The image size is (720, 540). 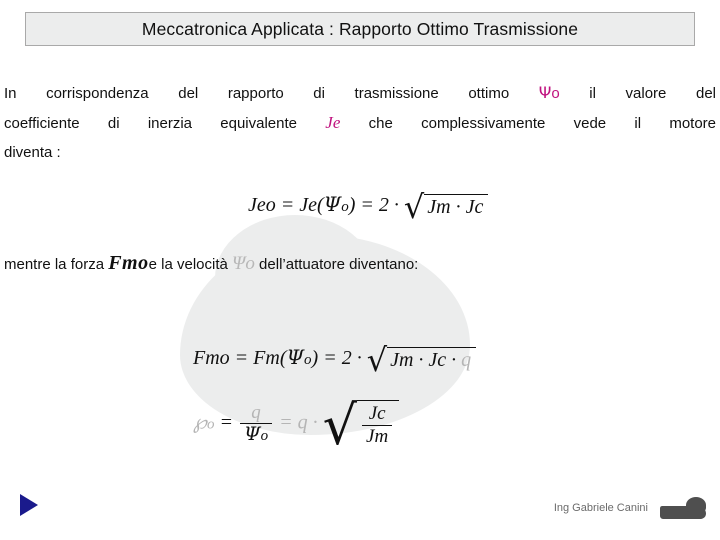 What do you see at coordinates (29, 505) in the screenshot?
I see `play-triangle-icon` at bounding box center [29, 505].